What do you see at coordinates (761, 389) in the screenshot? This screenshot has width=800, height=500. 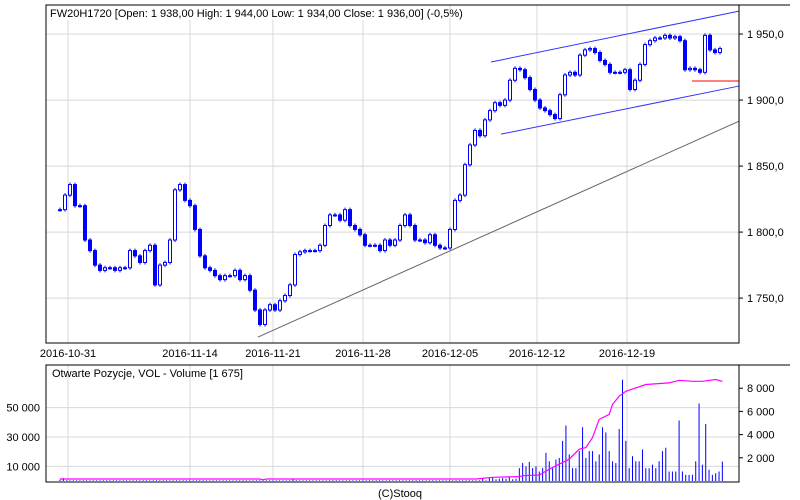 I see `volume-tick-label: 8 000` at bounding box center [761, 389].